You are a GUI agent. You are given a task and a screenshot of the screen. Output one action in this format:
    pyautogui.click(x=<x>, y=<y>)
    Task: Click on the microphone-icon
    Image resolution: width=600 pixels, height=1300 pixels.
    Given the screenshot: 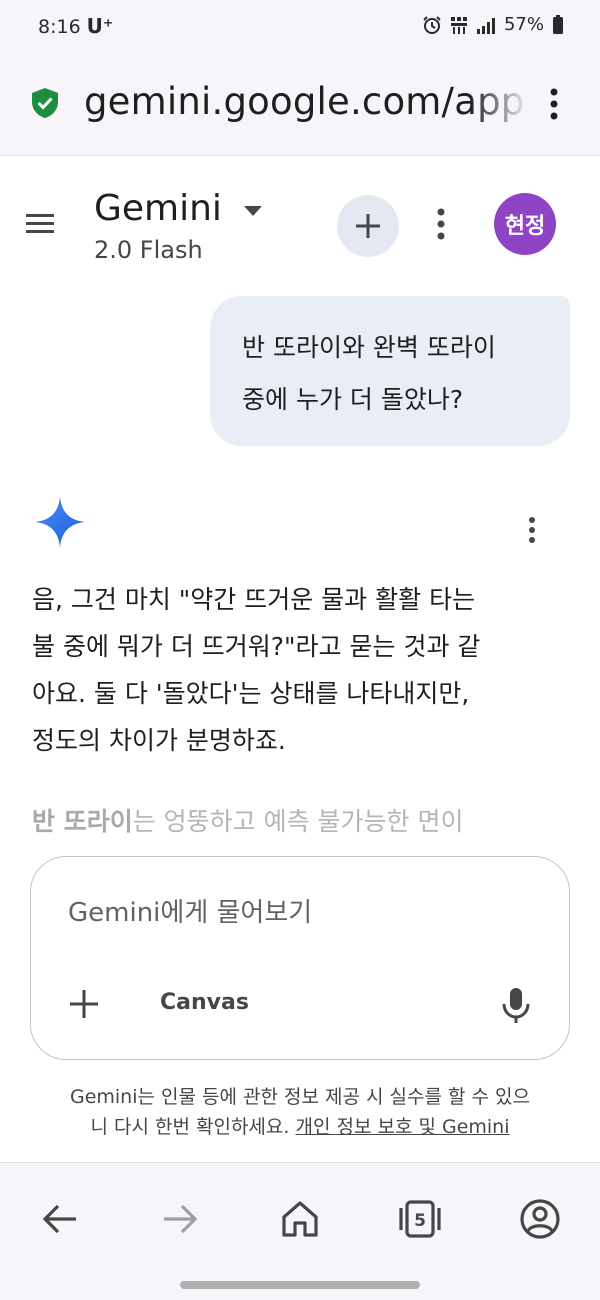 What is the action you would take?
    pyautogui.click(x=516, y=1005)
    